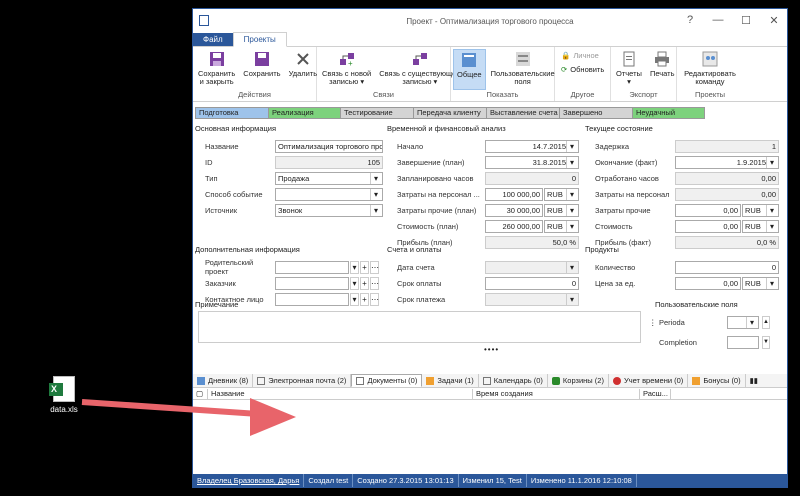 The width and height of the screenshot is (800, 496). Describe the element at coordinates (760, 283) in the screenshot. I see `unit-price-currency-select: RUB` at that location.